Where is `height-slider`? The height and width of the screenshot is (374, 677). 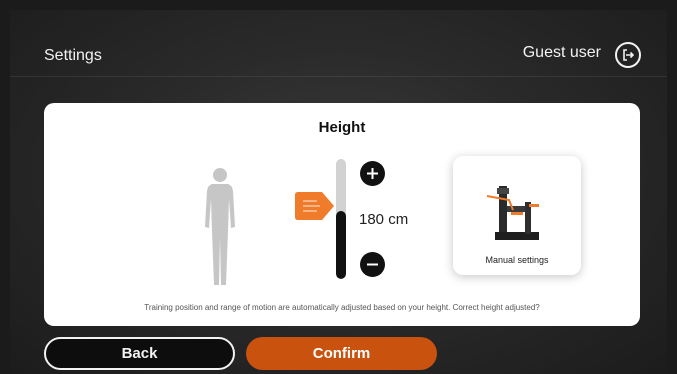 height-slider is located at coordinates (341, 219).